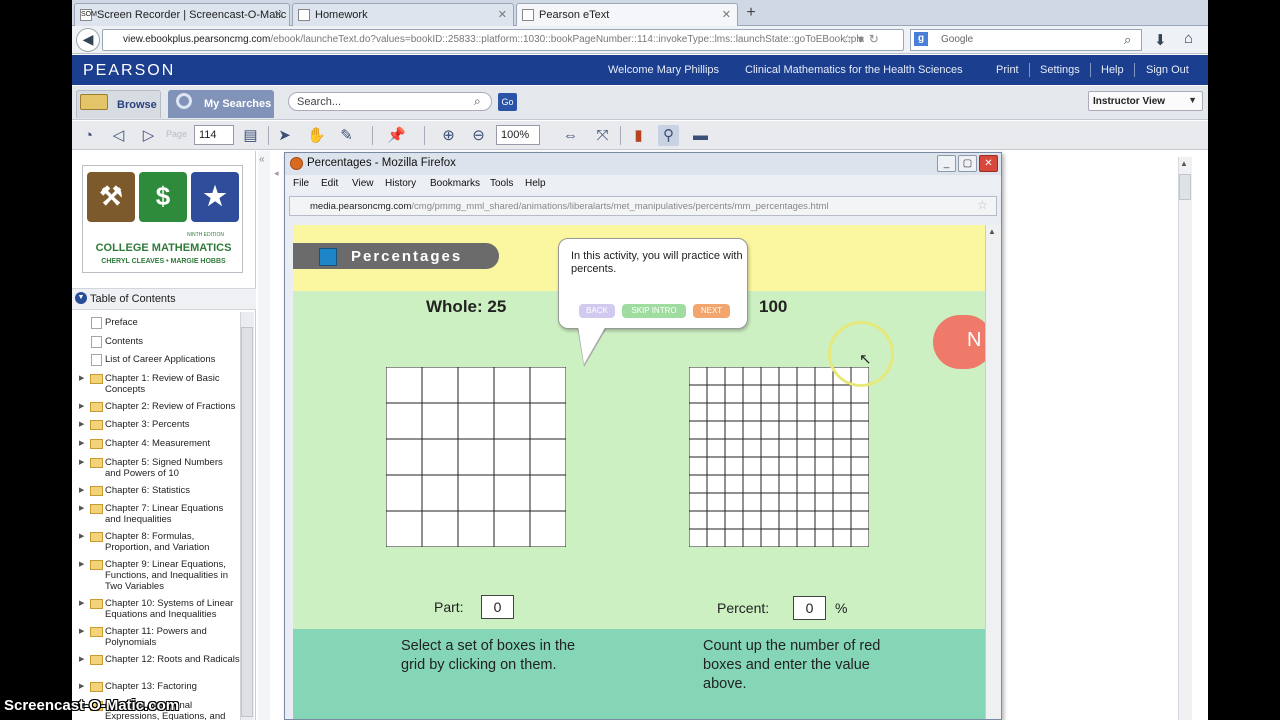 This screenshot has width=1280, height=720. I want to click on tab-homework: Homework ✕, so click(403, 14).